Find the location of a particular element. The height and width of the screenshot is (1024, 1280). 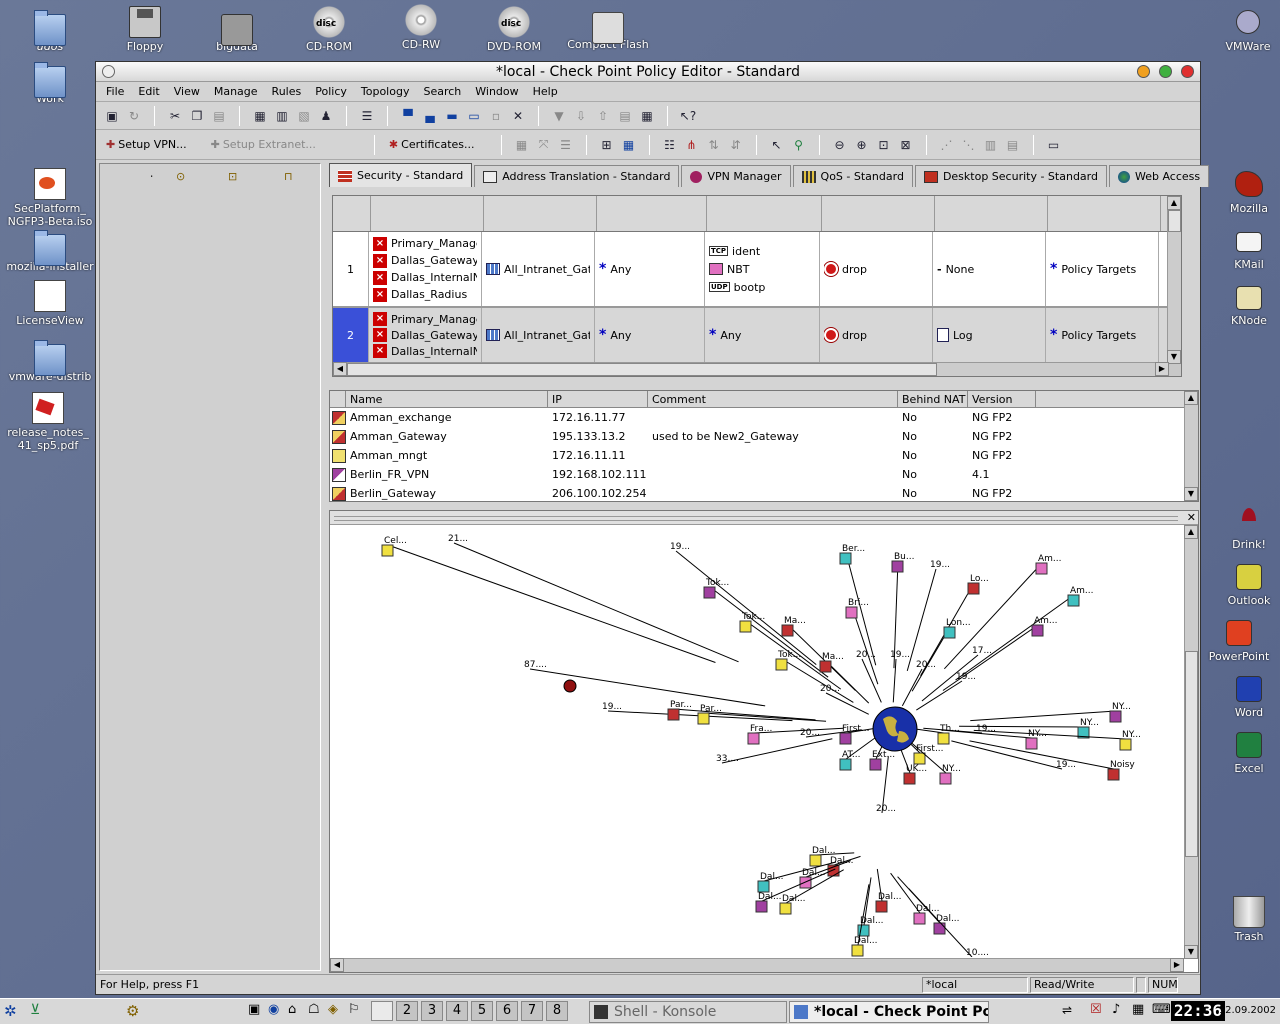

scroll-left-icon: ◀ is located at coordinates (337, 965).